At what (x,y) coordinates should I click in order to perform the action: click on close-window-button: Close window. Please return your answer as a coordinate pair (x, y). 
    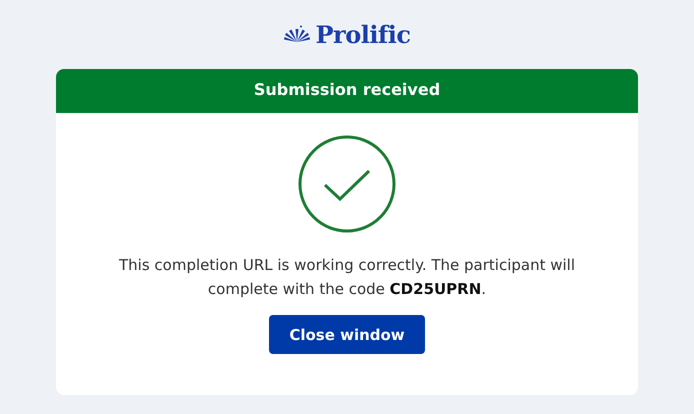
    Looking at the image, I should click on (347, 334).